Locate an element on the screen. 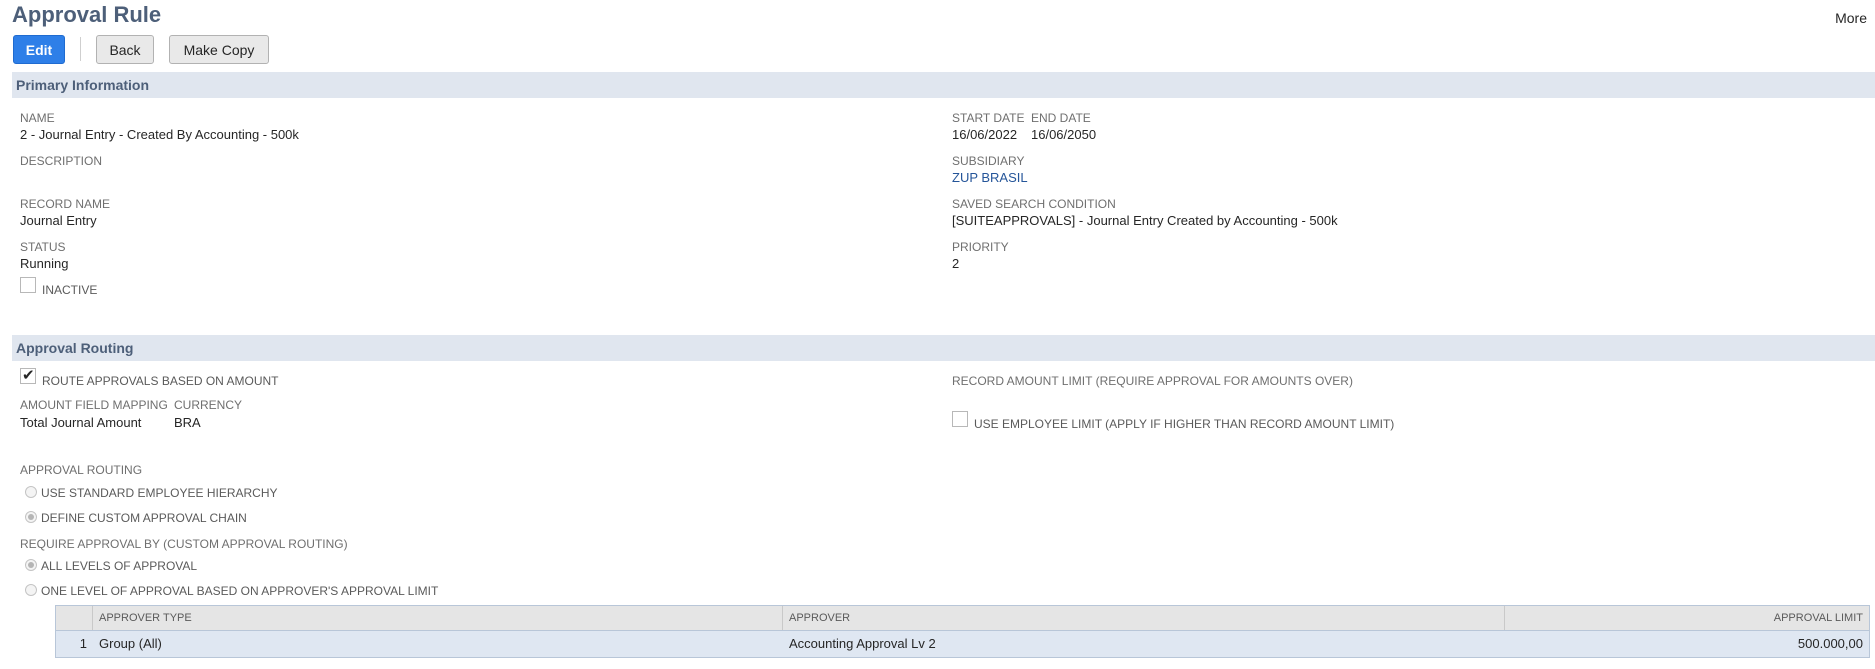  row-number: 1 is located at coordinates (83, 643).